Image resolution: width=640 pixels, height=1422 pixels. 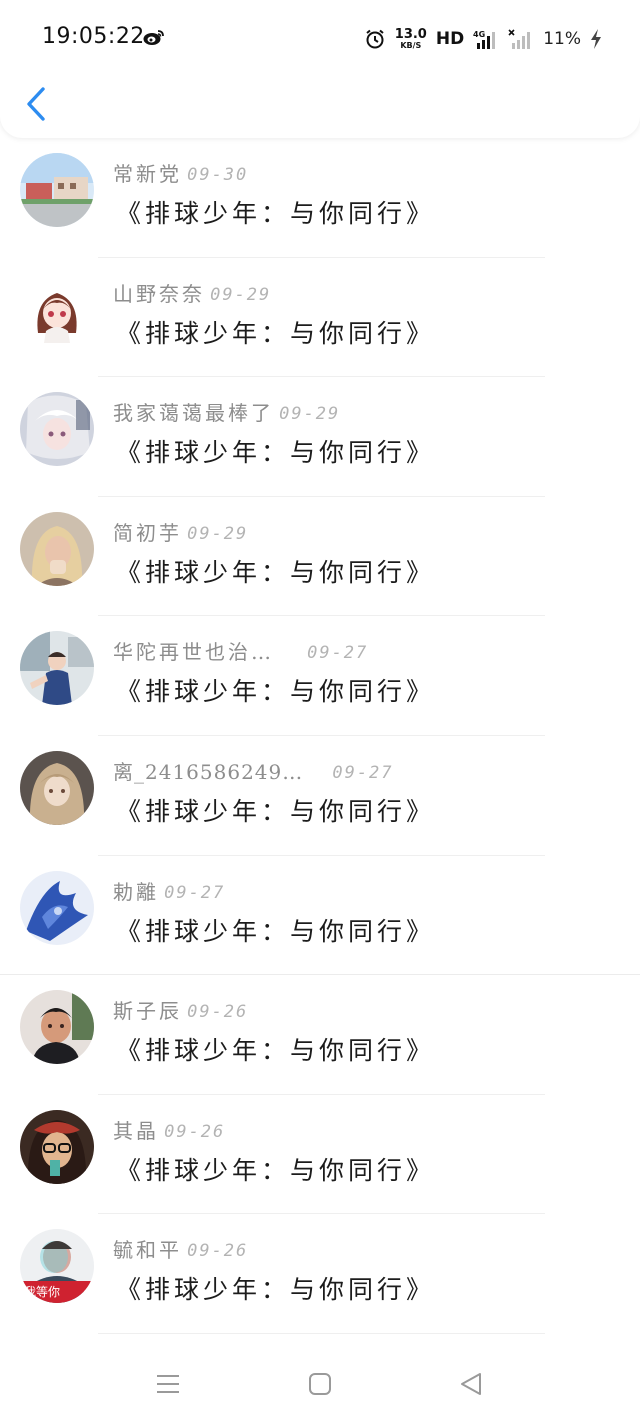 I want to click on alarm-icon, so click(x=375, y=39).